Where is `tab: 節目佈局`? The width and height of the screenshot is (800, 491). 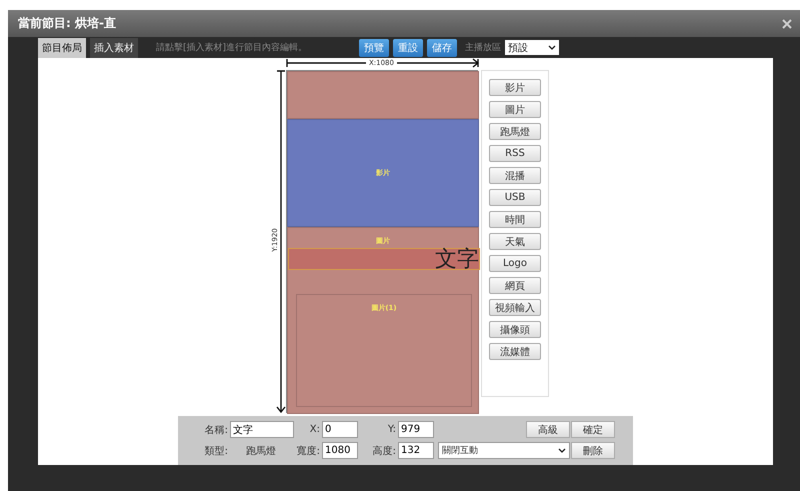
tab: 節目佈局 is located at coordinates (62, 48).